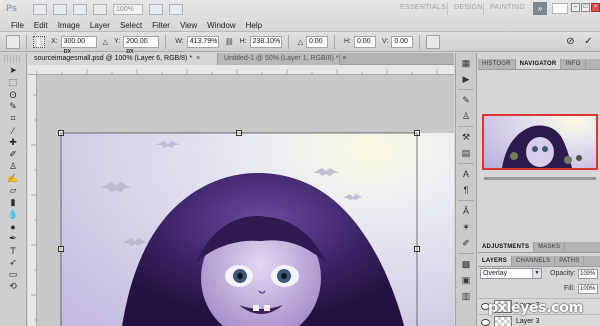 The width and height of the screenshot is (600, 326). What do you see at coordinates (265, 41) in the screenshot?
I see `height-field: 238.10%` at bounding box center [265, 41].